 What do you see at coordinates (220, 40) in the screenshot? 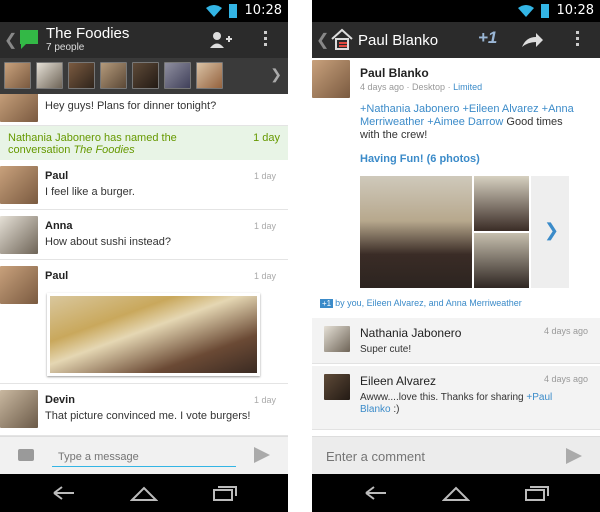
I see `add-person-icon` at bounding box center [220, 40].